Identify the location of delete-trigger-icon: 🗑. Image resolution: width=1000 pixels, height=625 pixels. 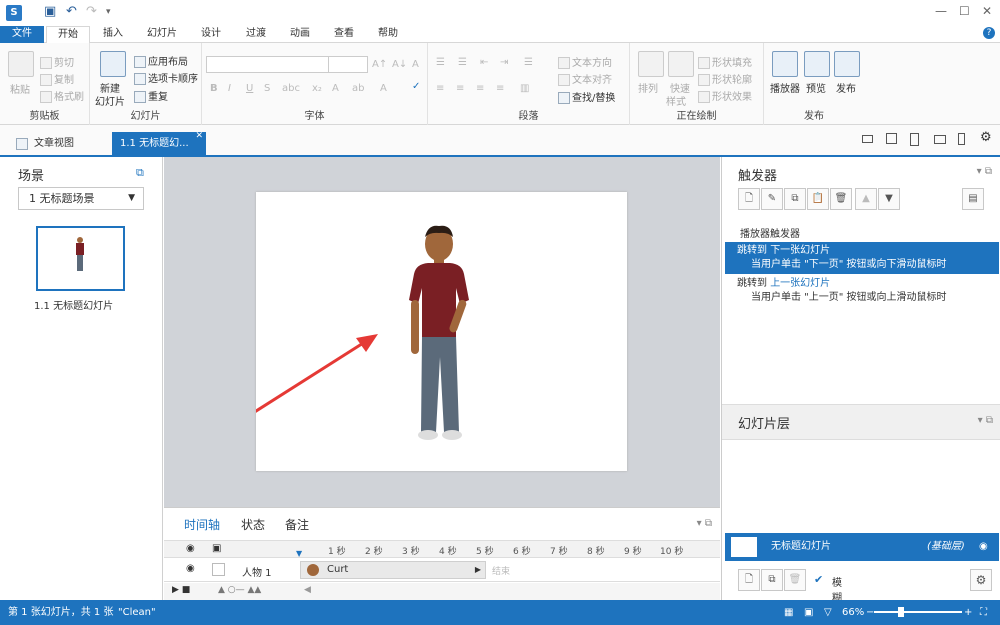
(841, 199).